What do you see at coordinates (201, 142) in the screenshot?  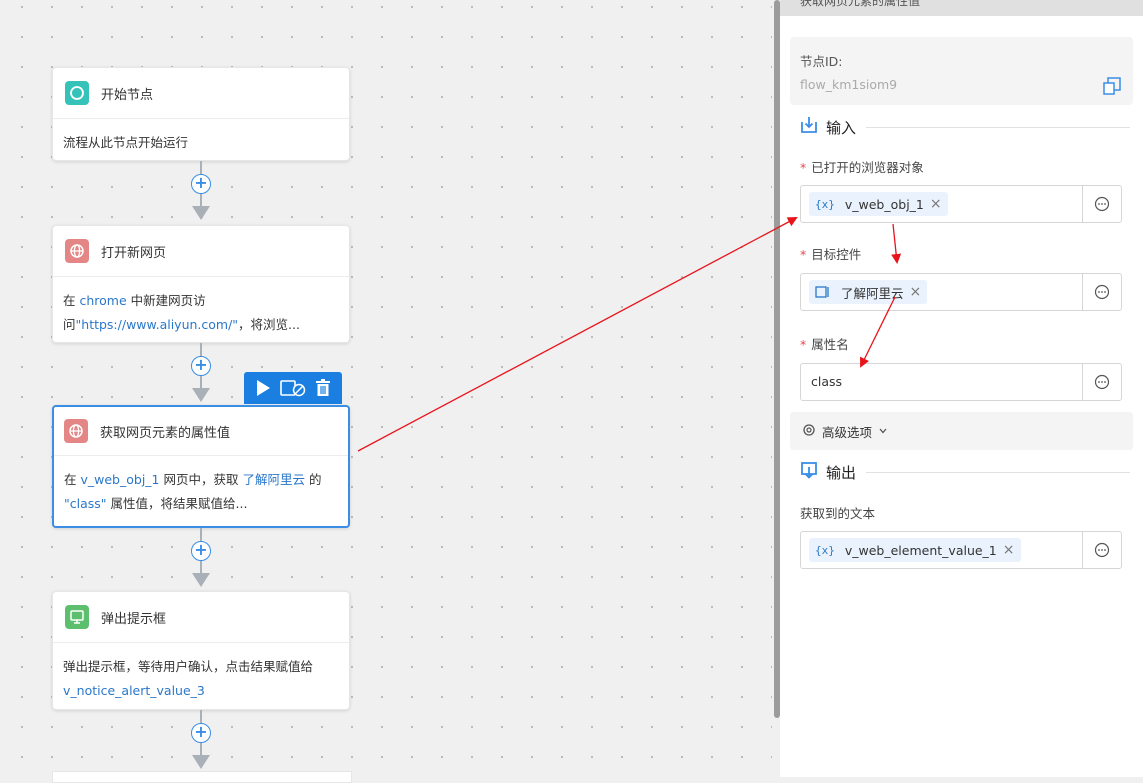 I see `node-desc: 流程从此节点开始运行` at bounding box center [201, 142].